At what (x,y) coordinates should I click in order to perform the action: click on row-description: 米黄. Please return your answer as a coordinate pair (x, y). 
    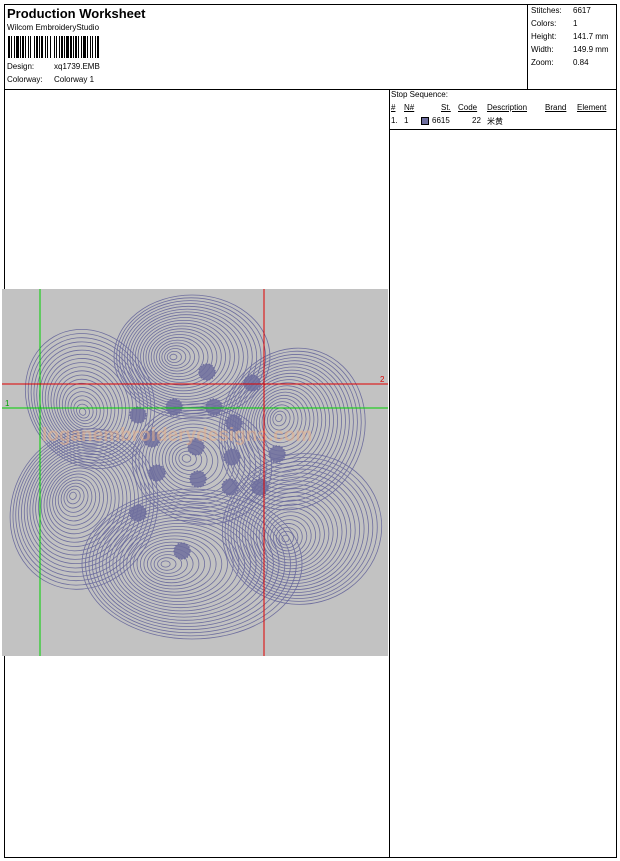
    Looking at the image, I should click on (495, 121).